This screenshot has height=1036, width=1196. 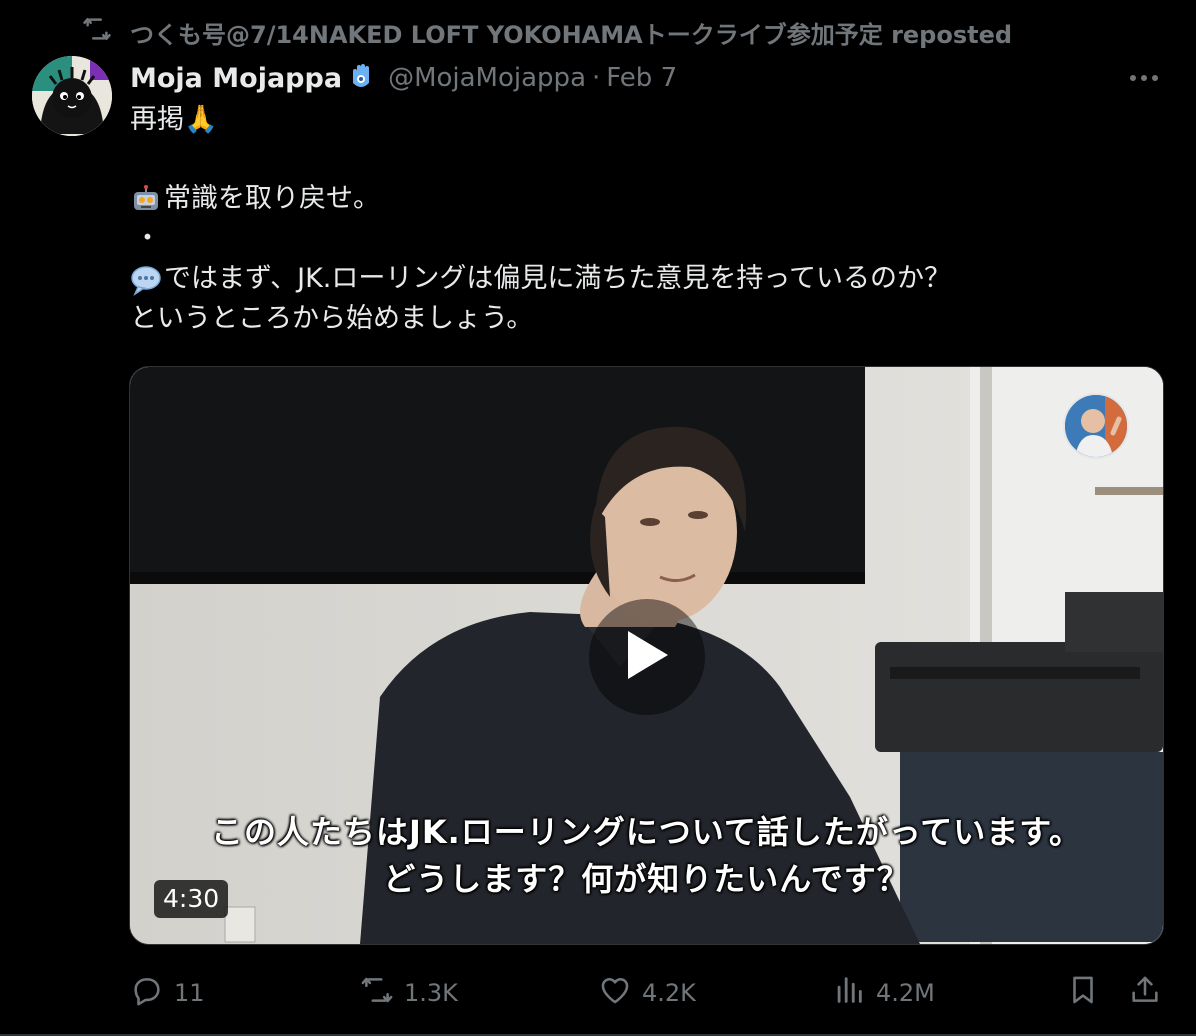 I want to click on more-icon, so click(x=1144, y=76).